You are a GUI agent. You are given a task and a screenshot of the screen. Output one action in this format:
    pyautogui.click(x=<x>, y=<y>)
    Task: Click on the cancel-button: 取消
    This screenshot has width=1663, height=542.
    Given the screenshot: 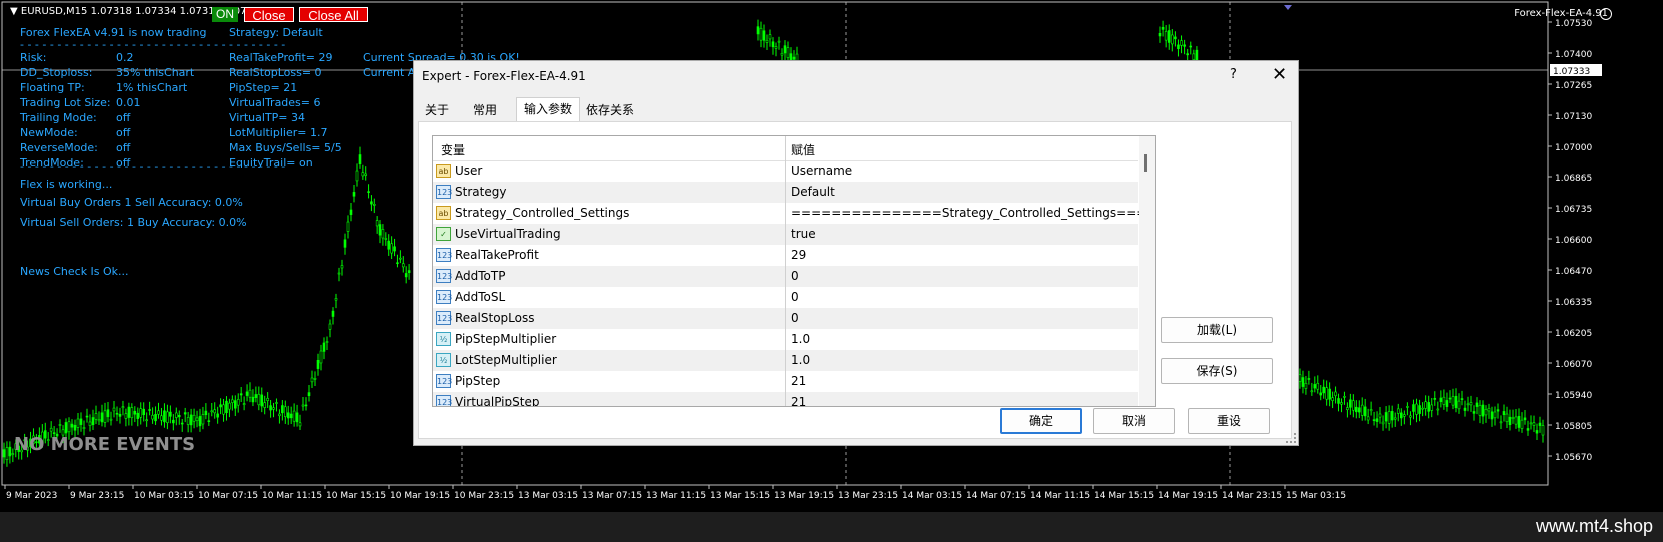 What is the action you would take?
    pyautogui.click(x=1134, y=421)
    